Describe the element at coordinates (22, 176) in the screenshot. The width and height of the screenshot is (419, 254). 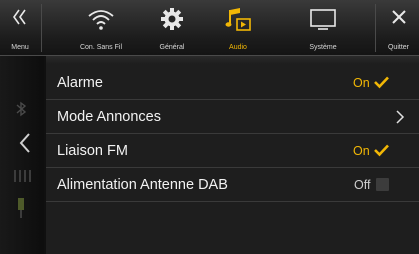
I see `equalizer-icon` at that location.